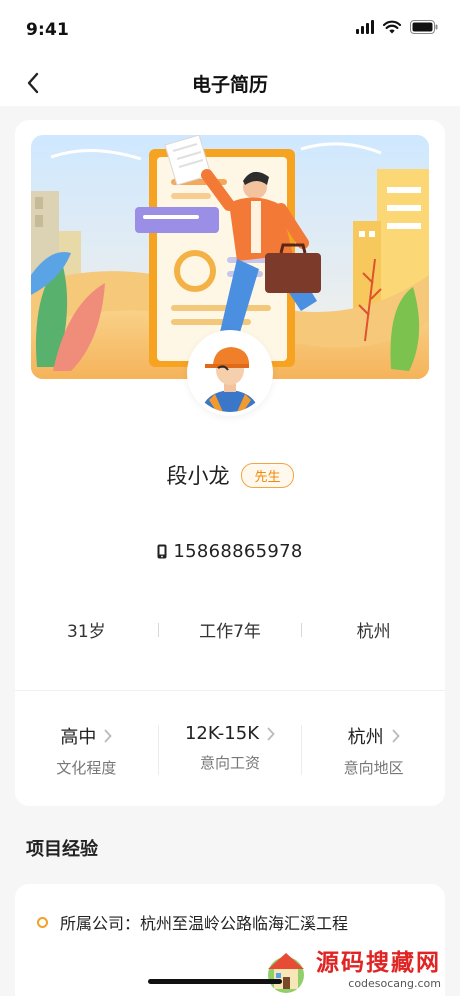  I want to click on intent-salary: 12K-15K 意向工资, so click(230, 748).